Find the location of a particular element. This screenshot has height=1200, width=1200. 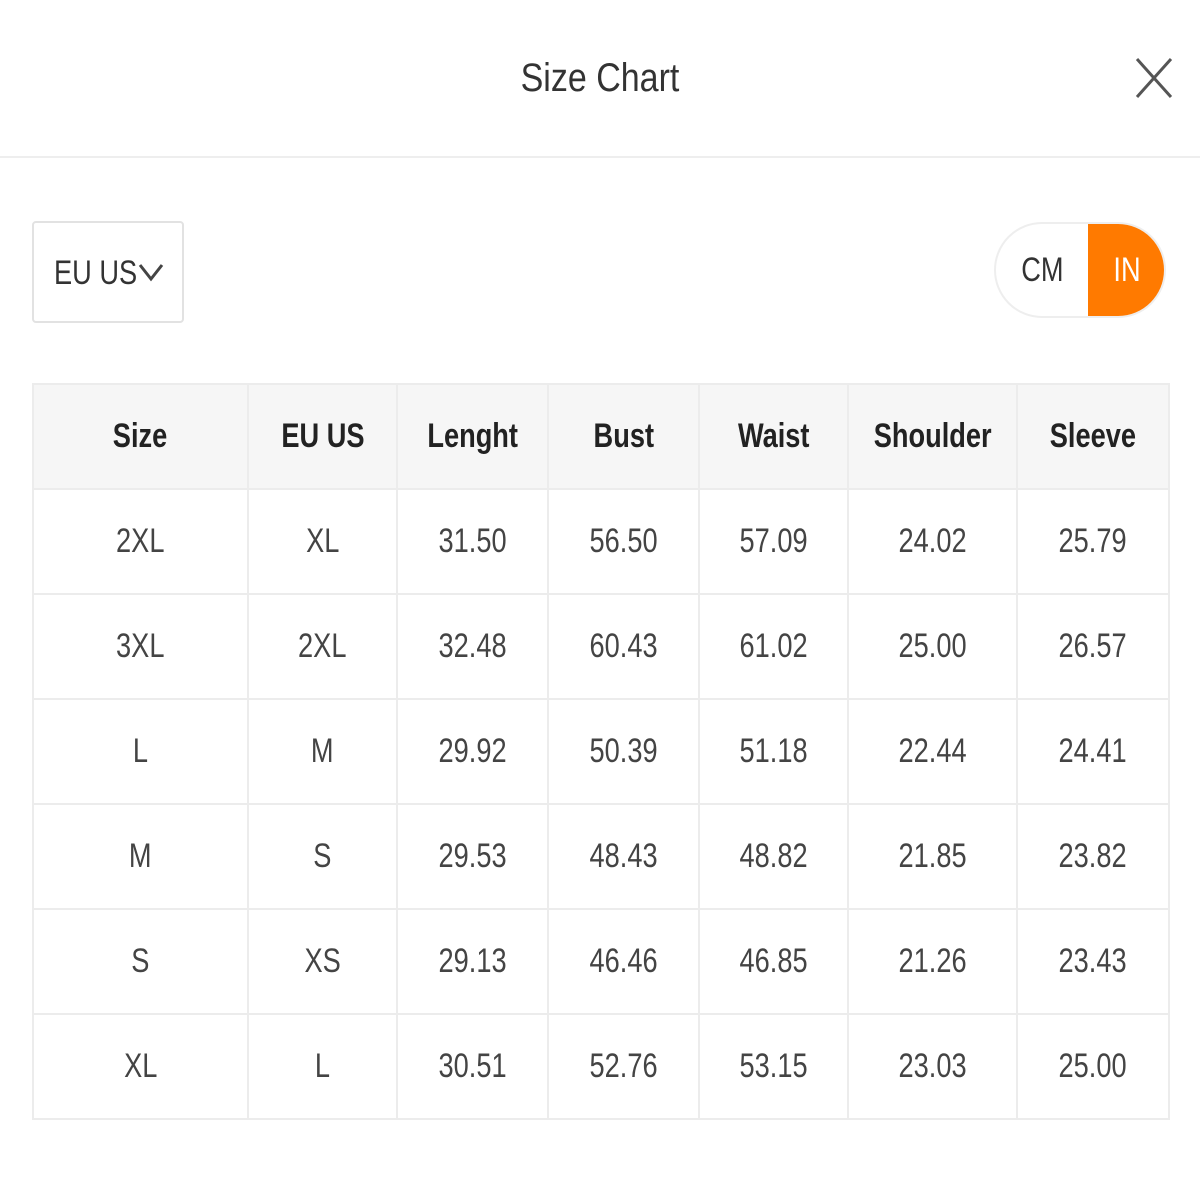

table-cell-eu-us: 2XL is located at coordinates (322, 646).